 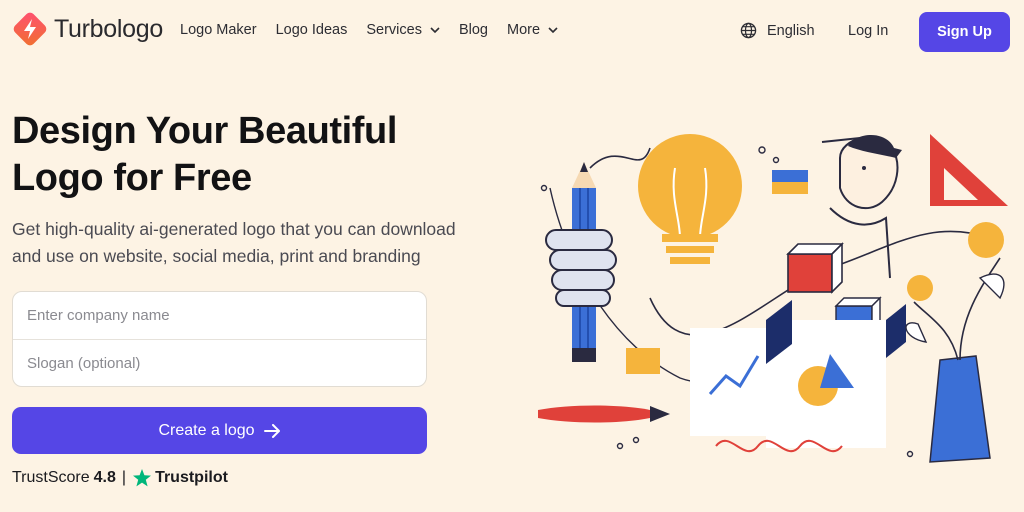 I want to click on signup-button: Sign Up, so click(x=964, y=32).